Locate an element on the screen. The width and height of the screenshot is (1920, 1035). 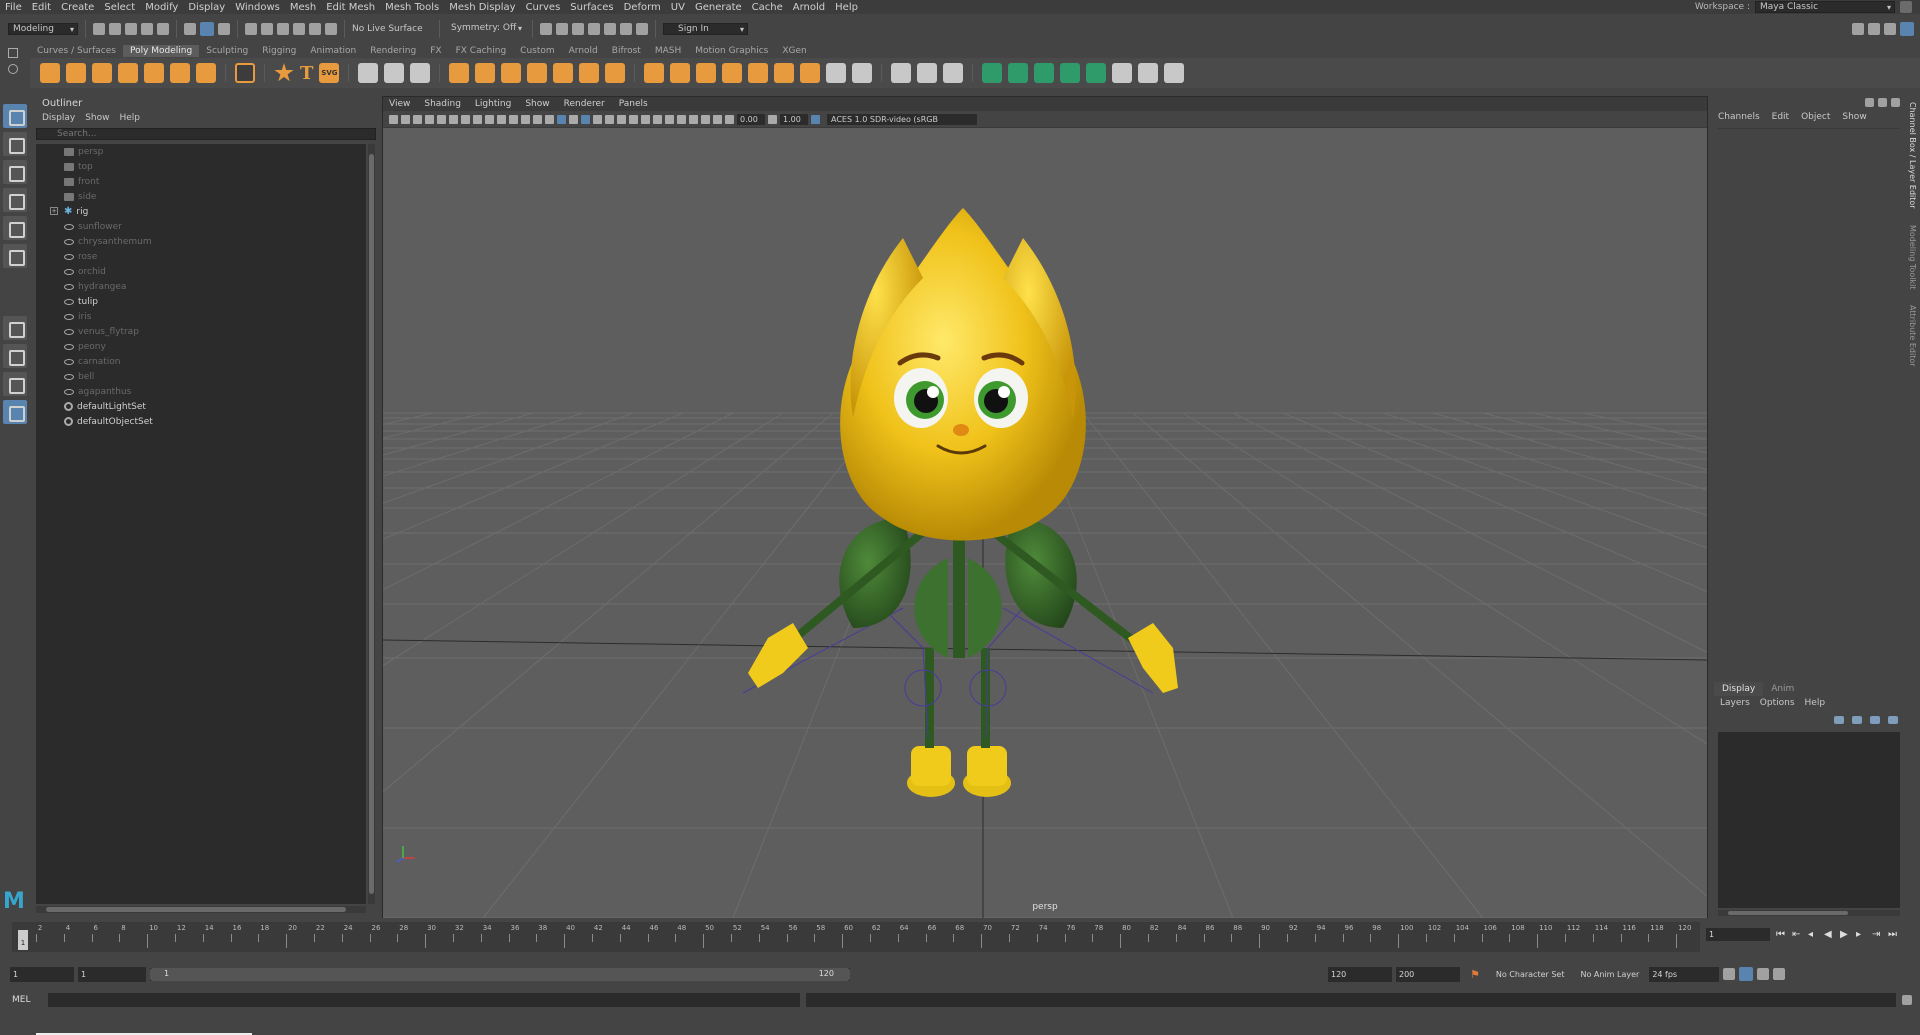
wedge-icon is located at coordinates (758, 73).